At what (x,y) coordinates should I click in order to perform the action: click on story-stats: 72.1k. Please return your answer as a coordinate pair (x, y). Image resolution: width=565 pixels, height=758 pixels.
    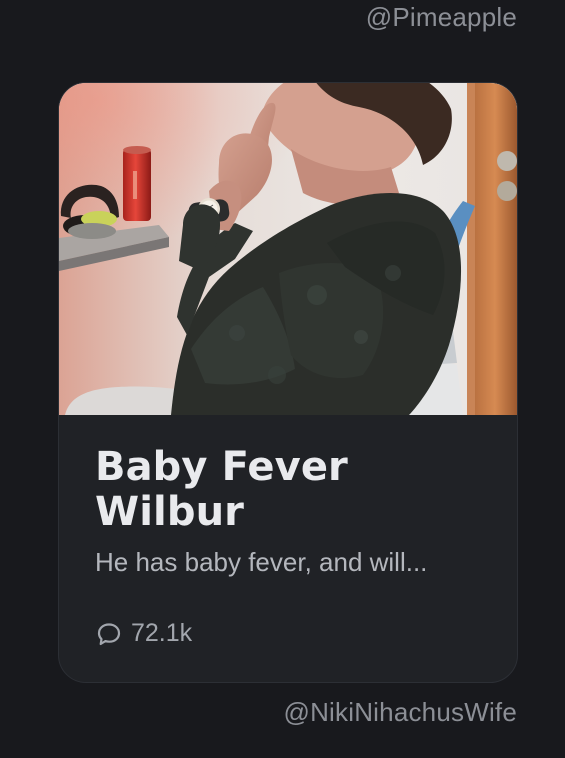
    Looking at the image, I should click on (143, 633).